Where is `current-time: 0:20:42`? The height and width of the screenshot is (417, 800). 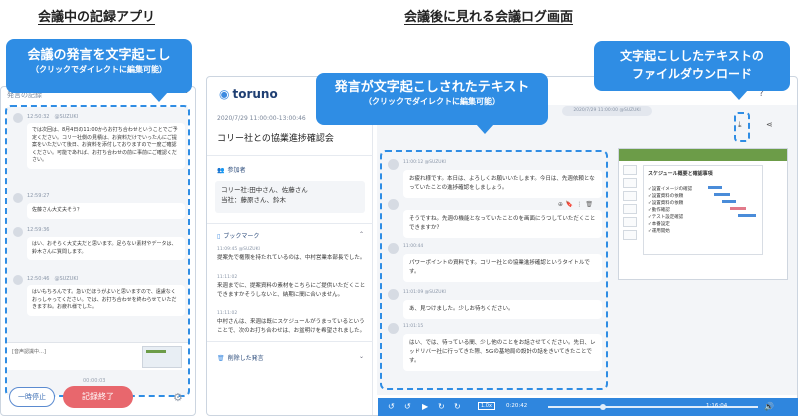
current-time: 0:20:42 is located at coordinates (517, 406).